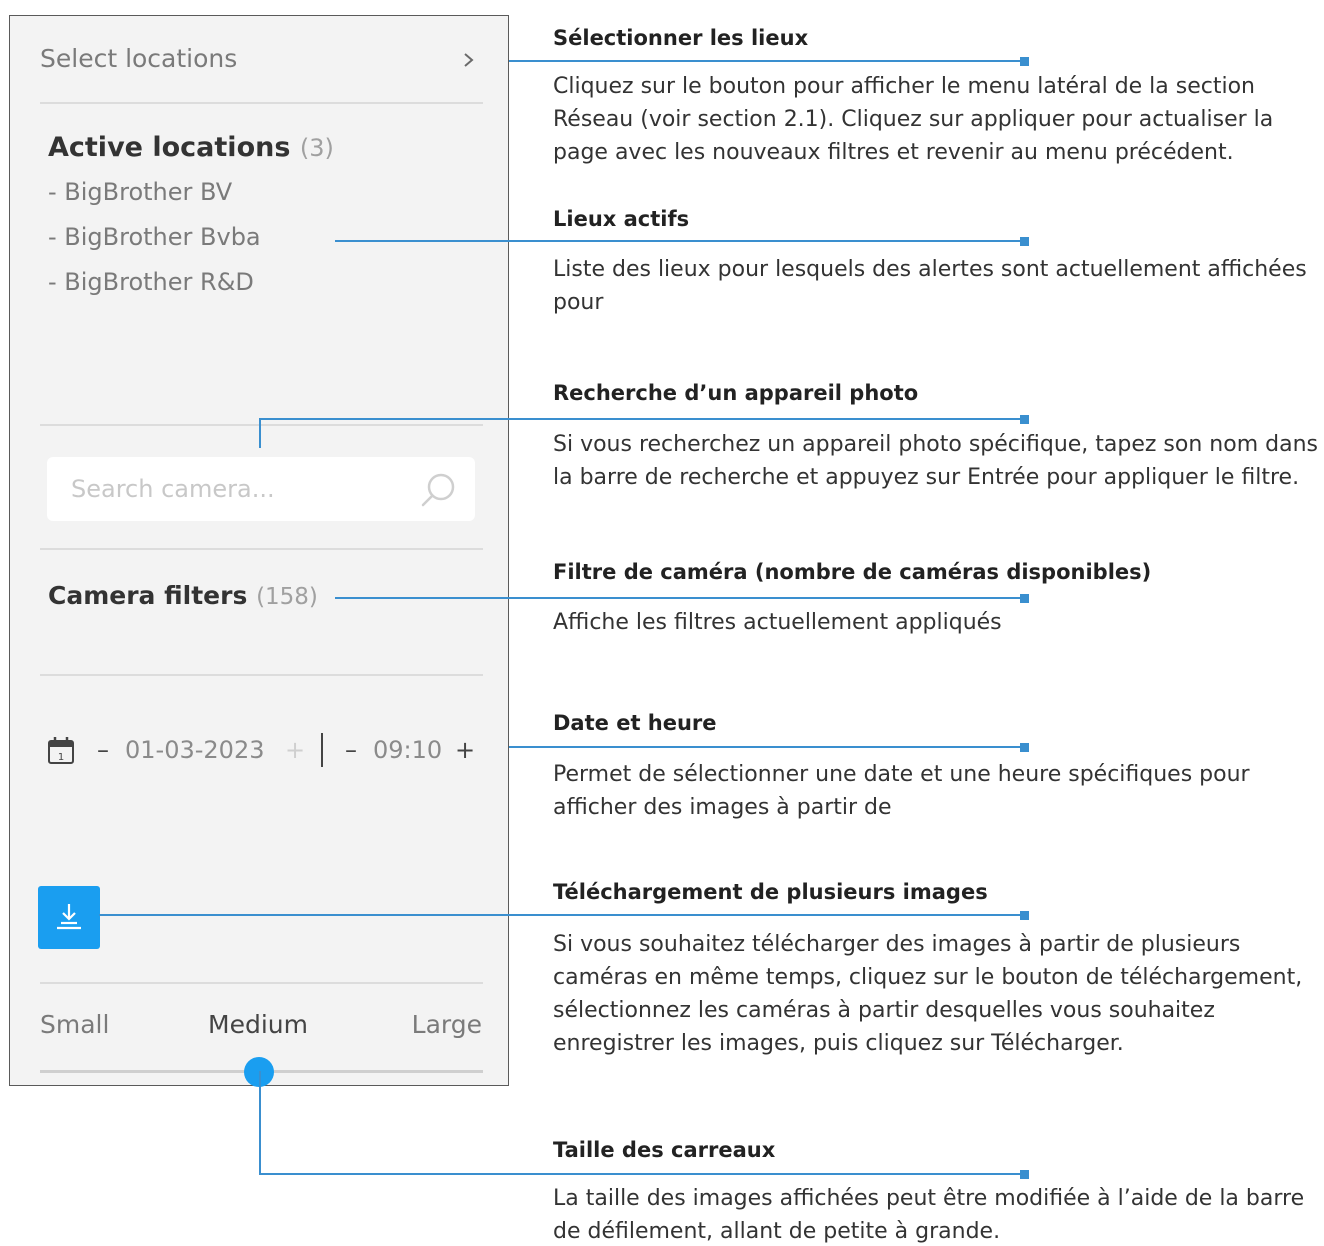  Describe the element at coordinates (267, 751) in the screenshot. I see `date-time-selector: 1 – 01-03-2023 + – 09:10 +` at that location.